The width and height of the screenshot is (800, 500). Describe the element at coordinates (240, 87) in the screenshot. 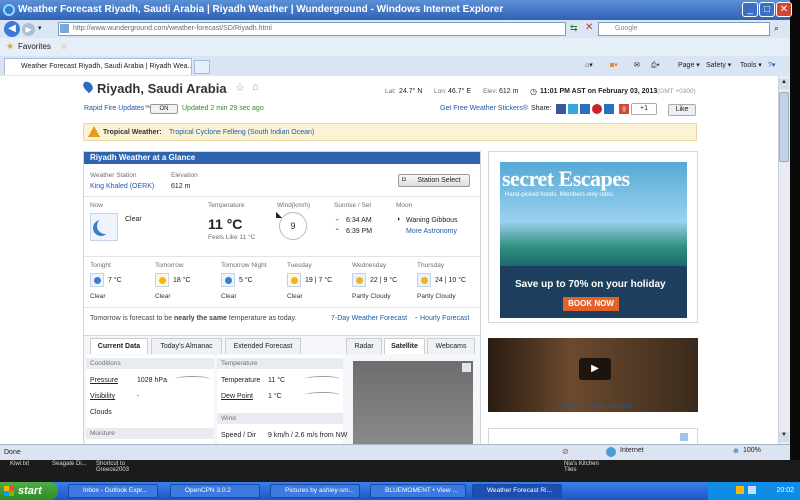

I see `favorite-star-icon: ☆` at that location.